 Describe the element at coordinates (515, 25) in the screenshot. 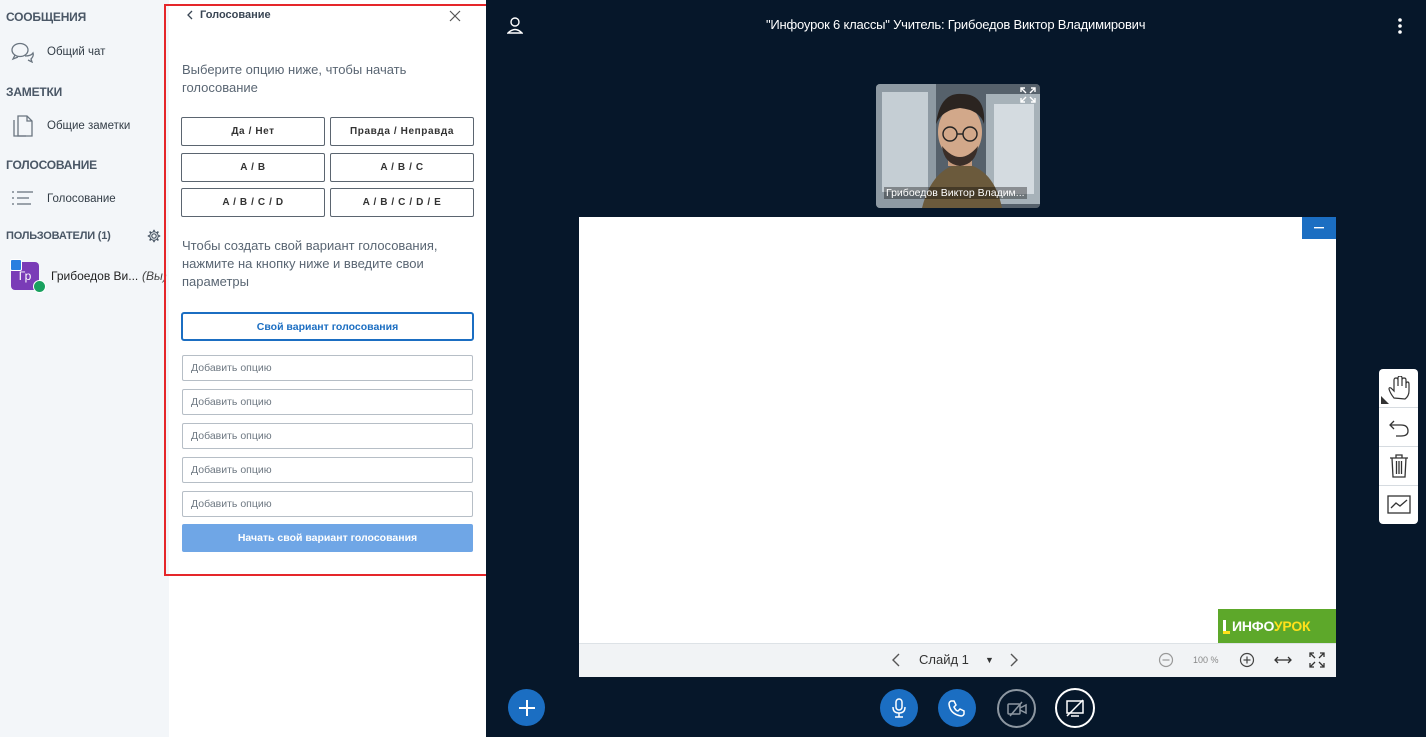

I see `user-icon` at that location.